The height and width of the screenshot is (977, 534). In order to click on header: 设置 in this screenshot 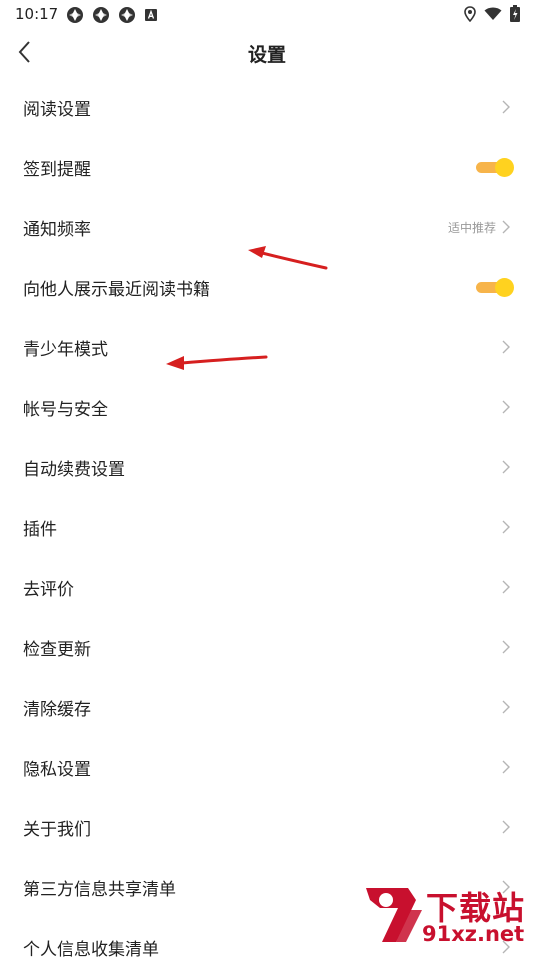, I will do `click(267, 52)`.